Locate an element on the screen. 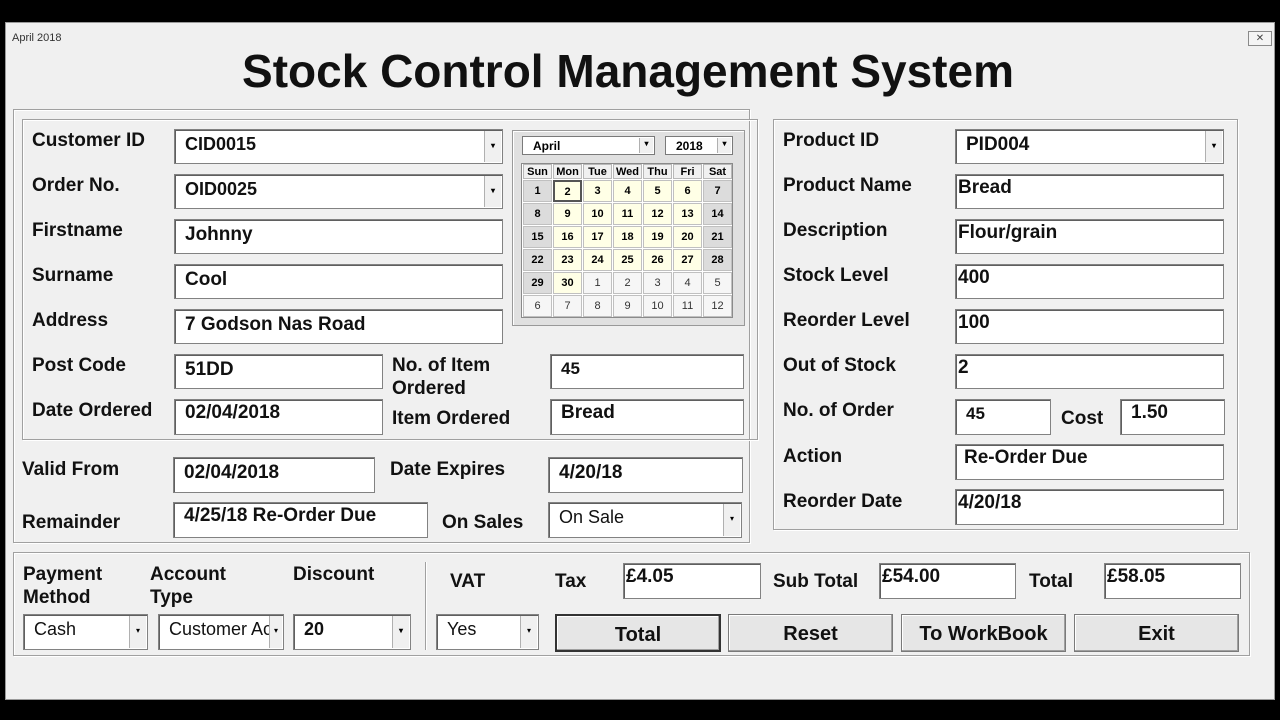 This screenshot has height=720, width=1280. date-ordered-field: 02/04/2018 is located at coordinates (278, 417).